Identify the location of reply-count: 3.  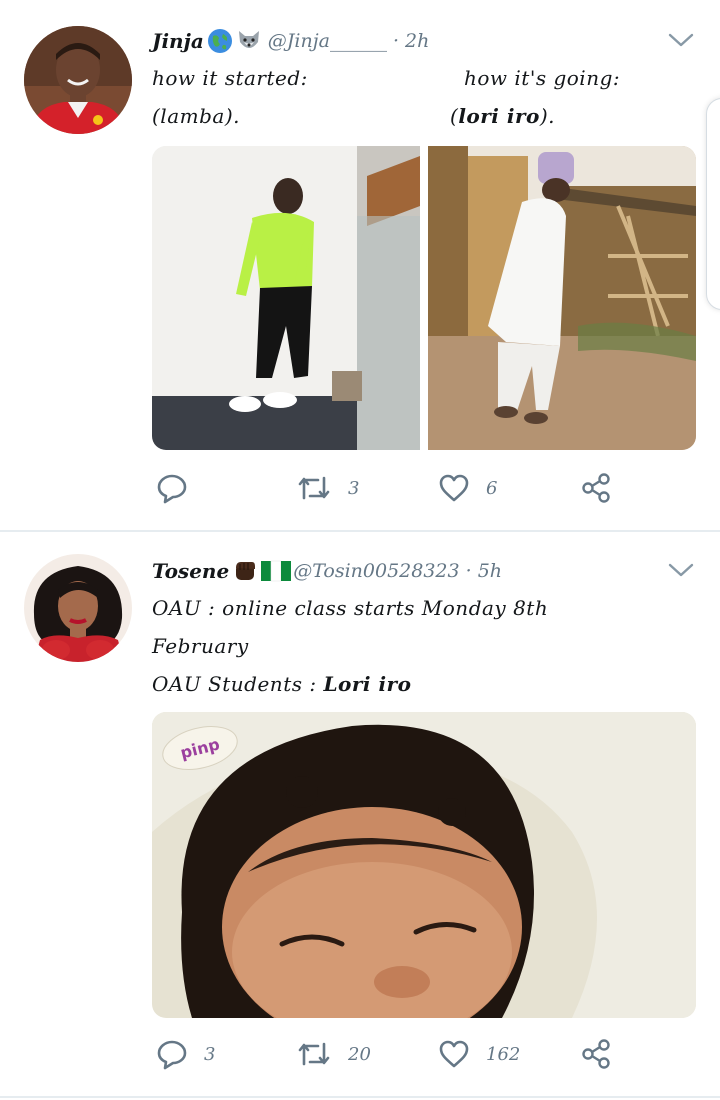
(210, 1054).